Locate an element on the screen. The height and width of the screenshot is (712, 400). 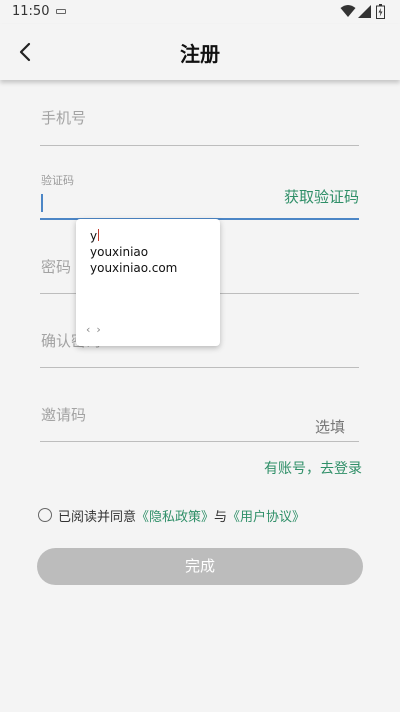
status-time: 11:50 is located at coordinates (31, 11).